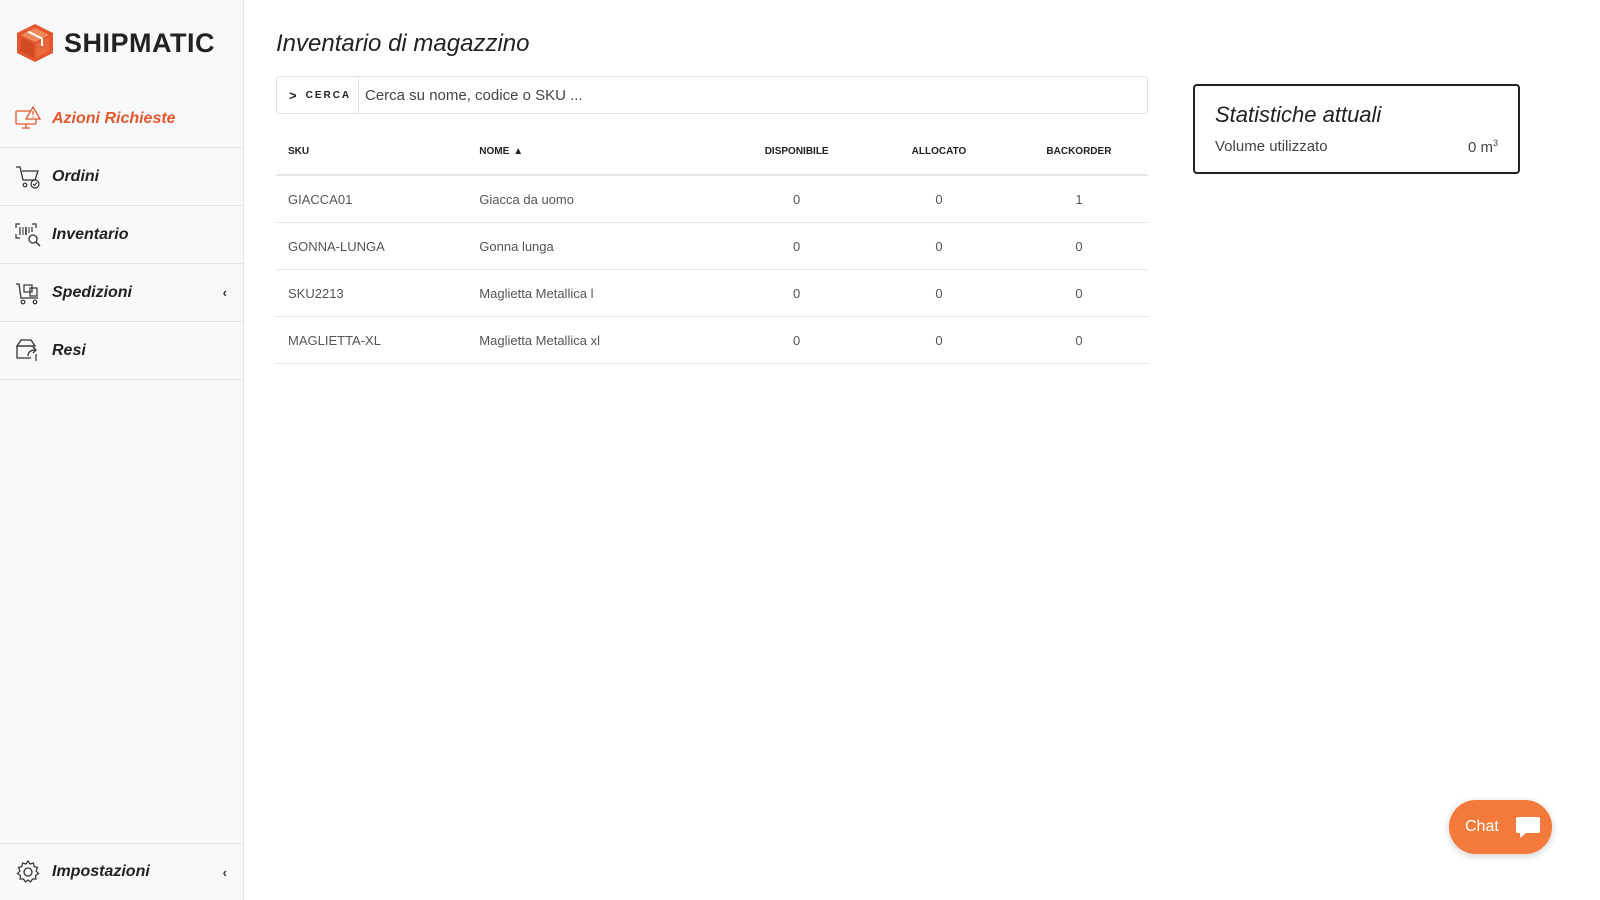 The width and height of the screenshot is (1600, 900). What do you see at coordinates (1482, 147) in the screenshot?
I see `volume-value: 0 m3` at bounding box center [1482, 147].